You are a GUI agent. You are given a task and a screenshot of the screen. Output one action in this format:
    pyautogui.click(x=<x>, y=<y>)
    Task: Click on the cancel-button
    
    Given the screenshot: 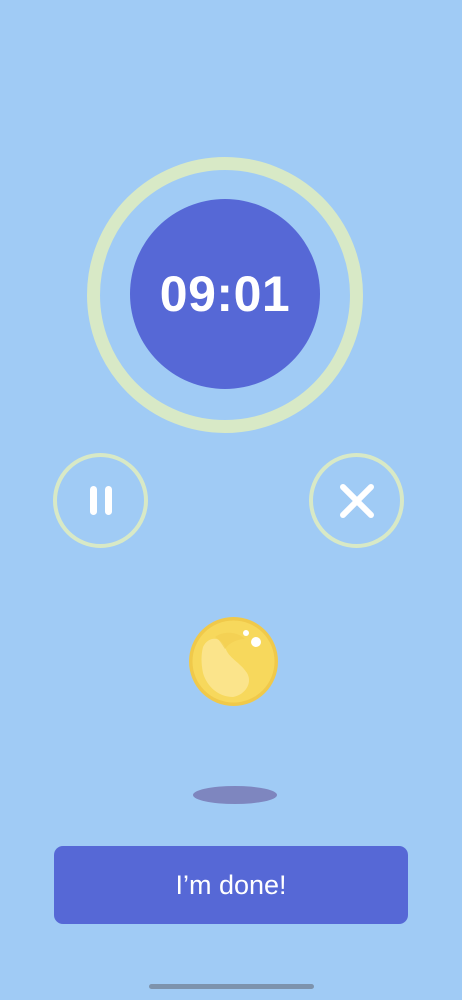 What is the action you would take?
    pyautogui.click(x=356, y=500)
    